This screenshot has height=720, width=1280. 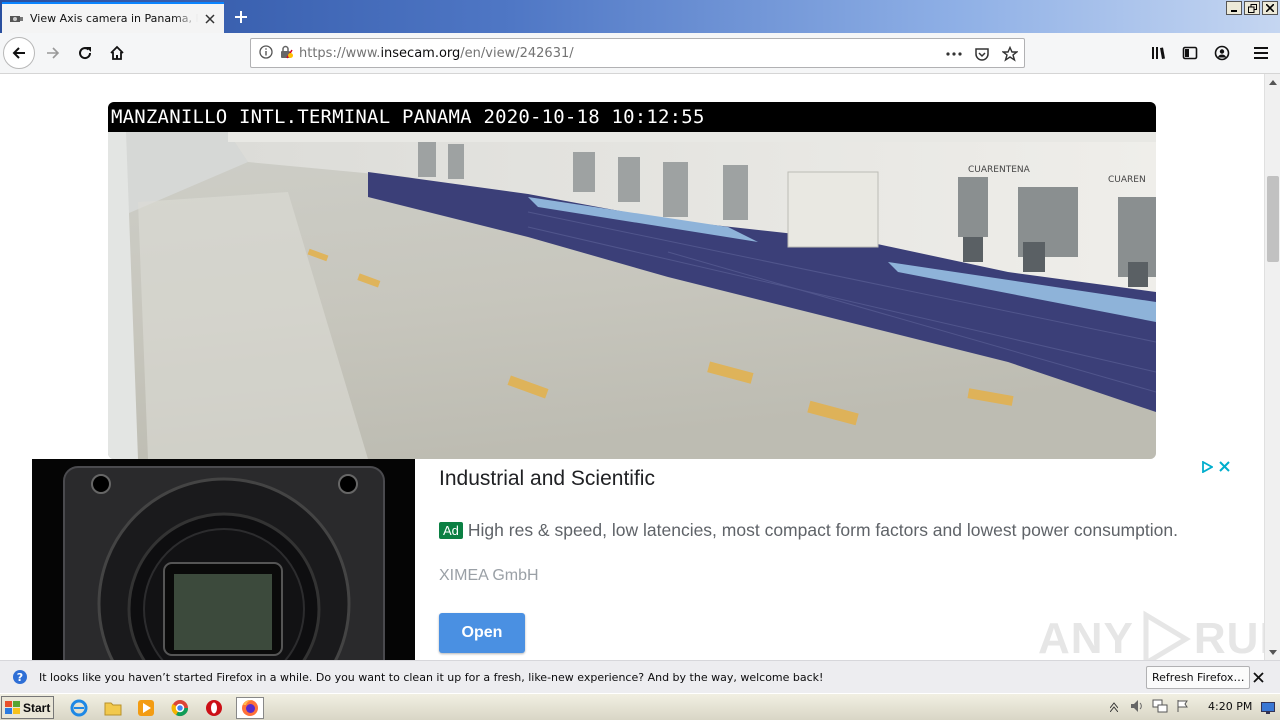 What do you see at coordinates (489, 576) in the screenshot?
I see `ad-advertiser: XIMEA GmbH` at bounding box center [489, 576].